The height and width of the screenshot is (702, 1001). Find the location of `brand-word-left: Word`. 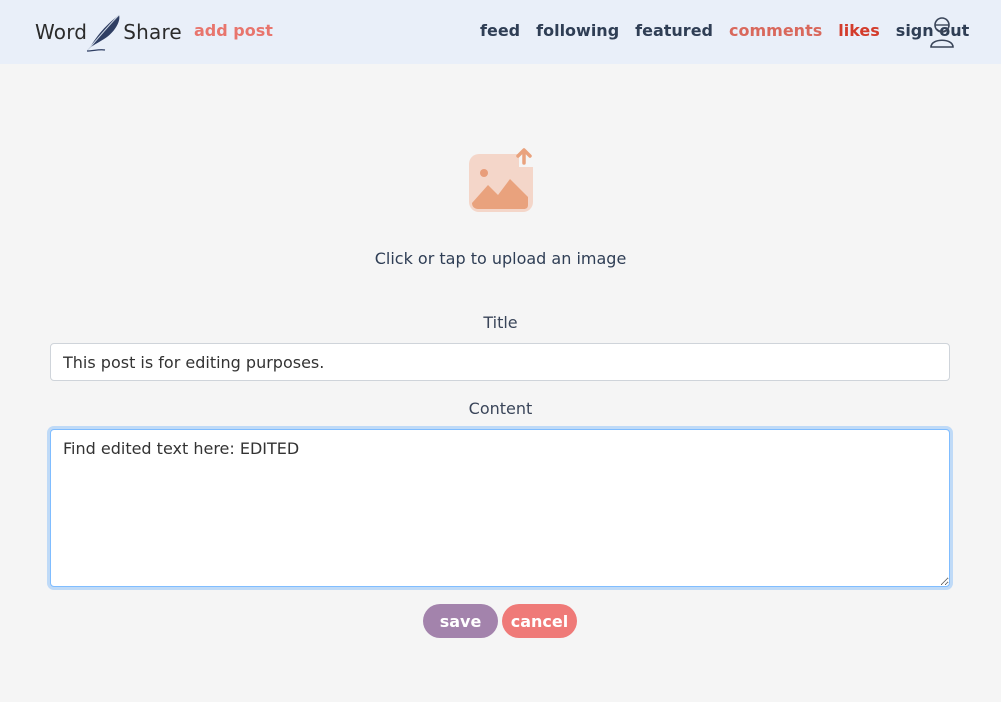

brand-word-left: Word is located at coordinates (61, 32).